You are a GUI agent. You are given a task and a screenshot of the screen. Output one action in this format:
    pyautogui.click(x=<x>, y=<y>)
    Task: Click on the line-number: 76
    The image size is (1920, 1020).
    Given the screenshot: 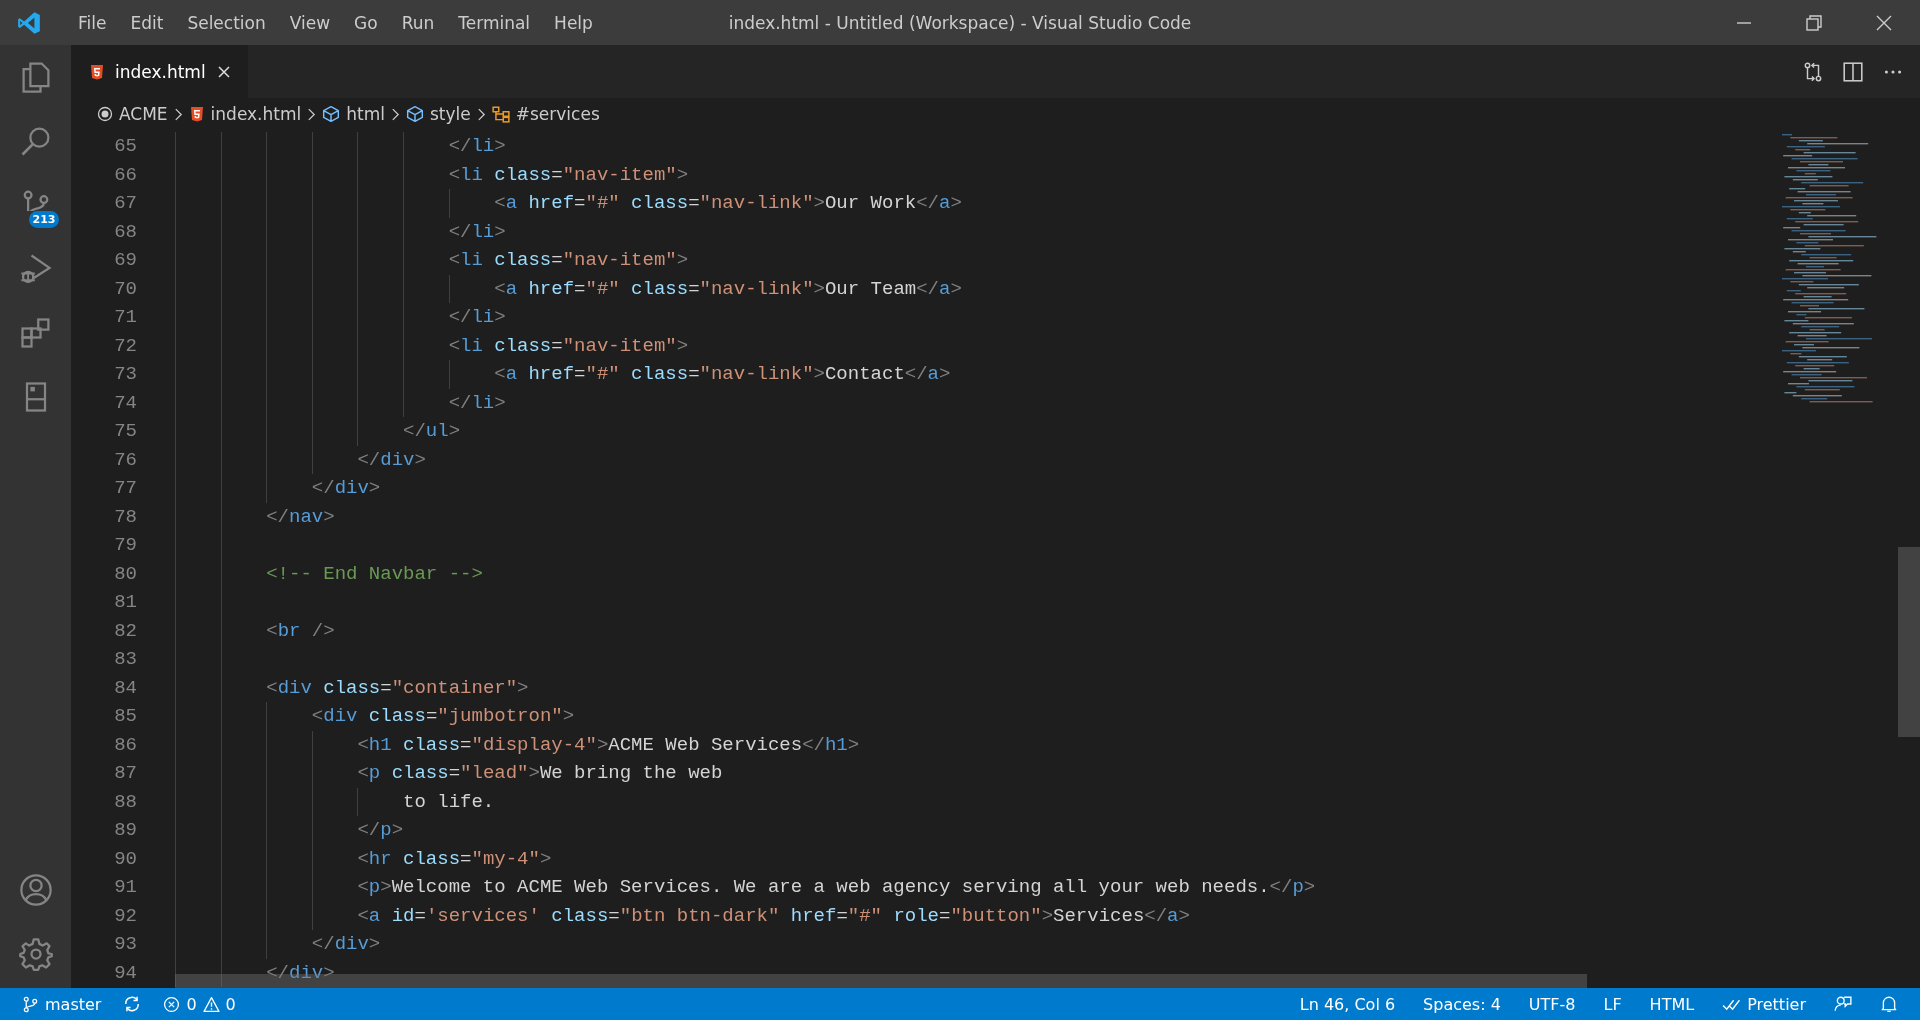 What is the action you would take?
    pyautogui.click(x=125, y=459)
    